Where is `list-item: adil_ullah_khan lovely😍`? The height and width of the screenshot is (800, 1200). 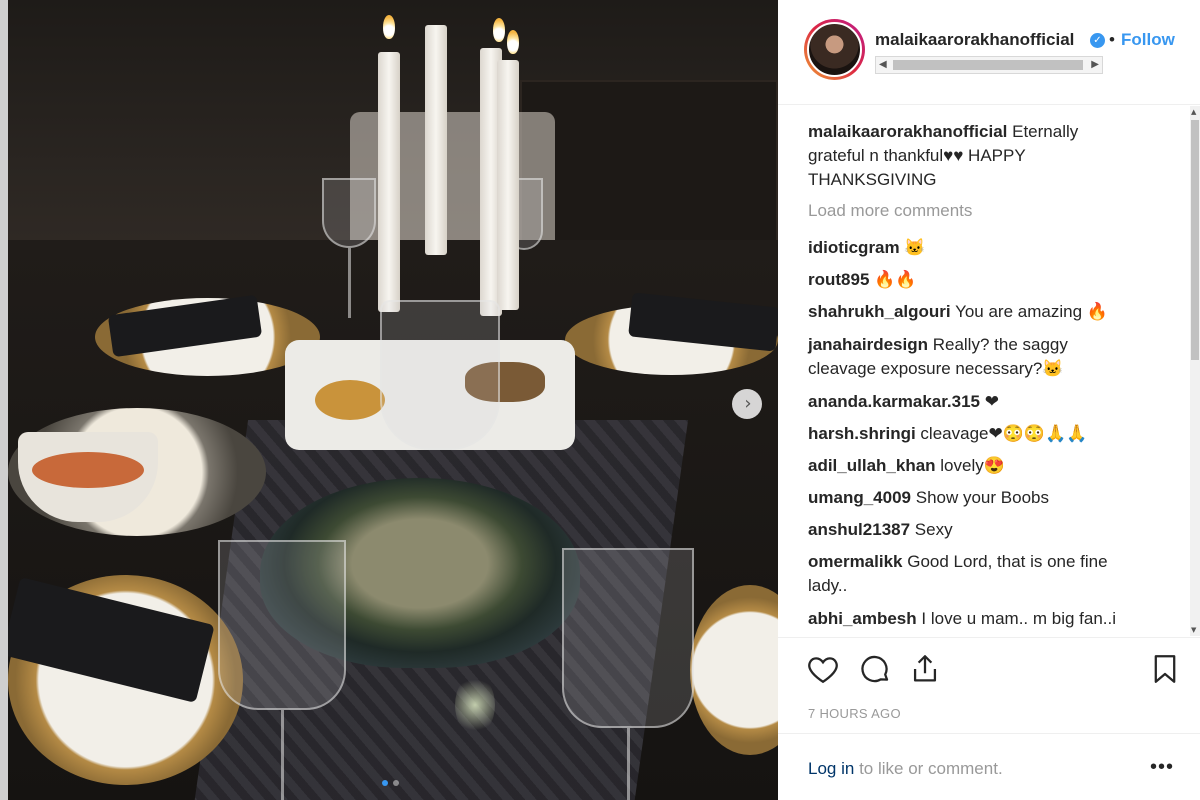 list-item: adil_ullah_khan lovely😍 is located at coordinates (973, 466).